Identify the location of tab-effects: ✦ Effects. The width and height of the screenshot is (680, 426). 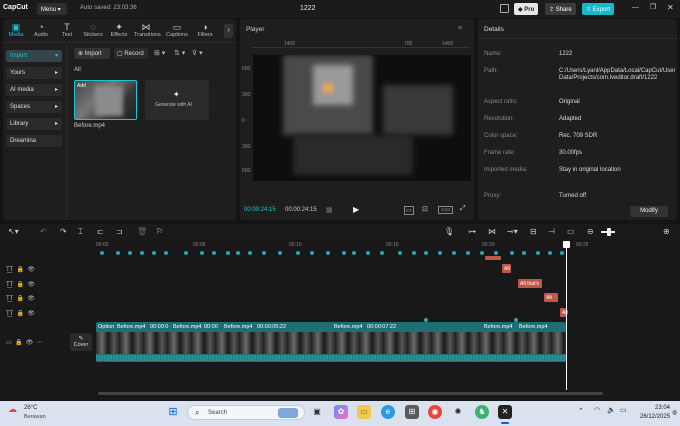
(119, 30).